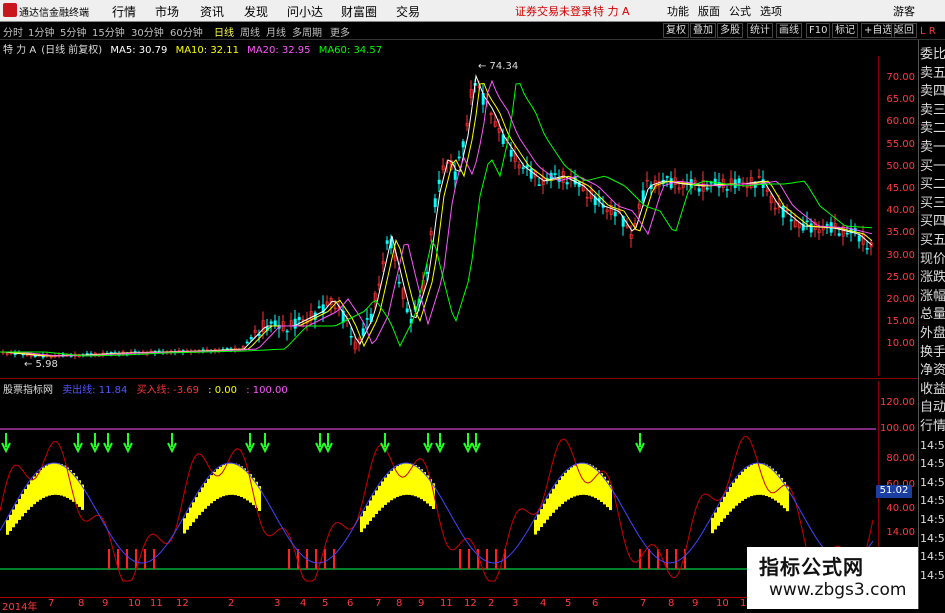  Describe the element at coordinates (543, 603) in the screenshot. I see `date-tick: 4` at that location.